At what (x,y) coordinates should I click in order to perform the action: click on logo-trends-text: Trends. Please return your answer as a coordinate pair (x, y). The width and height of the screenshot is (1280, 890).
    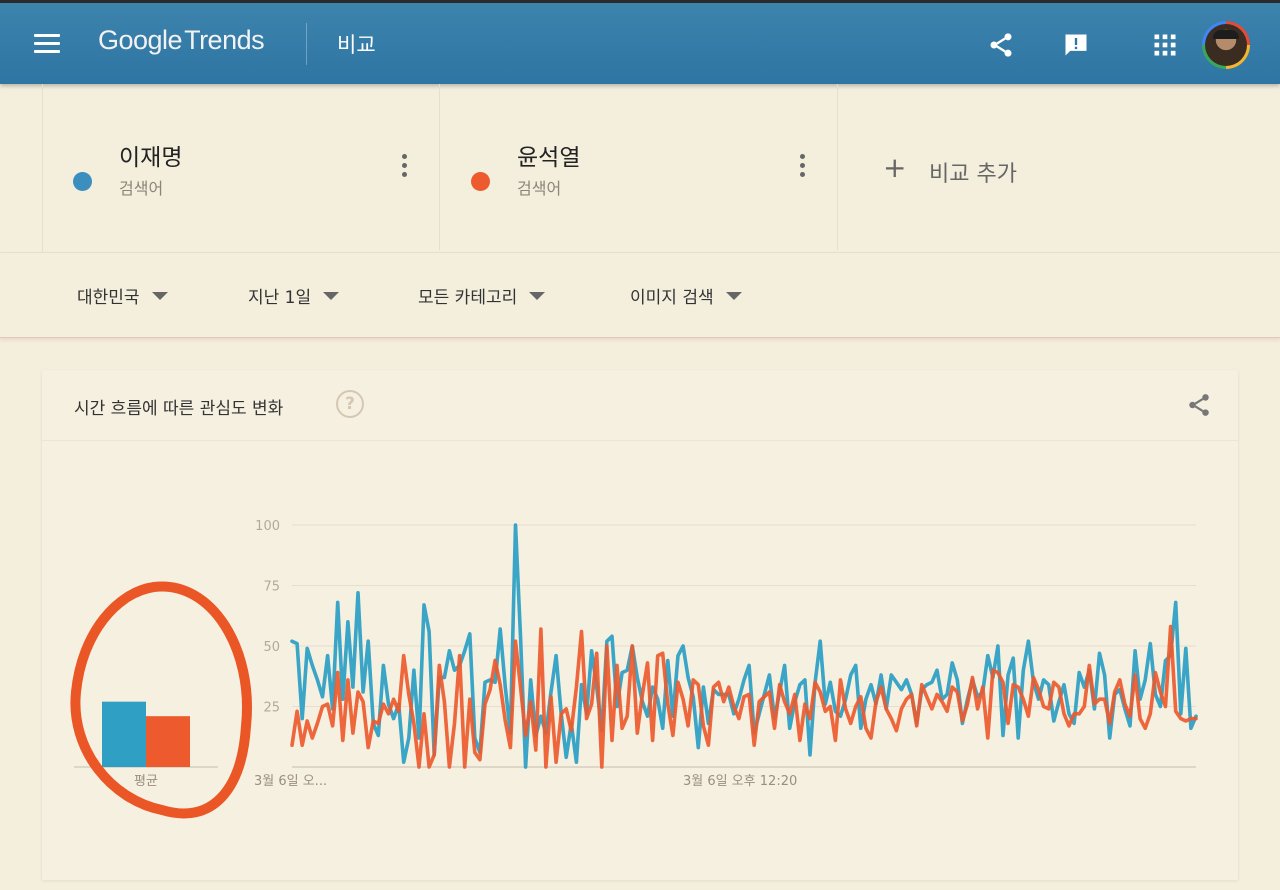
    Looking at the image, I should click on (224, 40).